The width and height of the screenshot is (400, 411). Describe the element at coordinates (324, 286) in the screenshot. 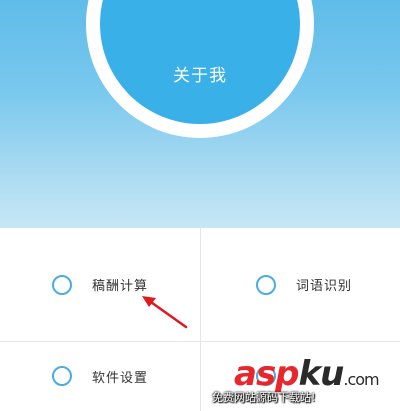

I see `menu-item-label: 词语识别` at that location.